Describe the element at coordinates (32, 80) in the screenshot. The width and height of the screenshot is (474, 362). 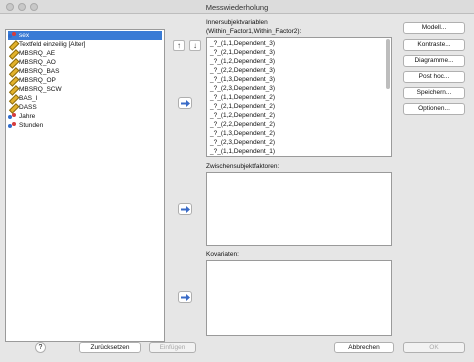
I see `variable-item: MBSRQ_OP` at that location.